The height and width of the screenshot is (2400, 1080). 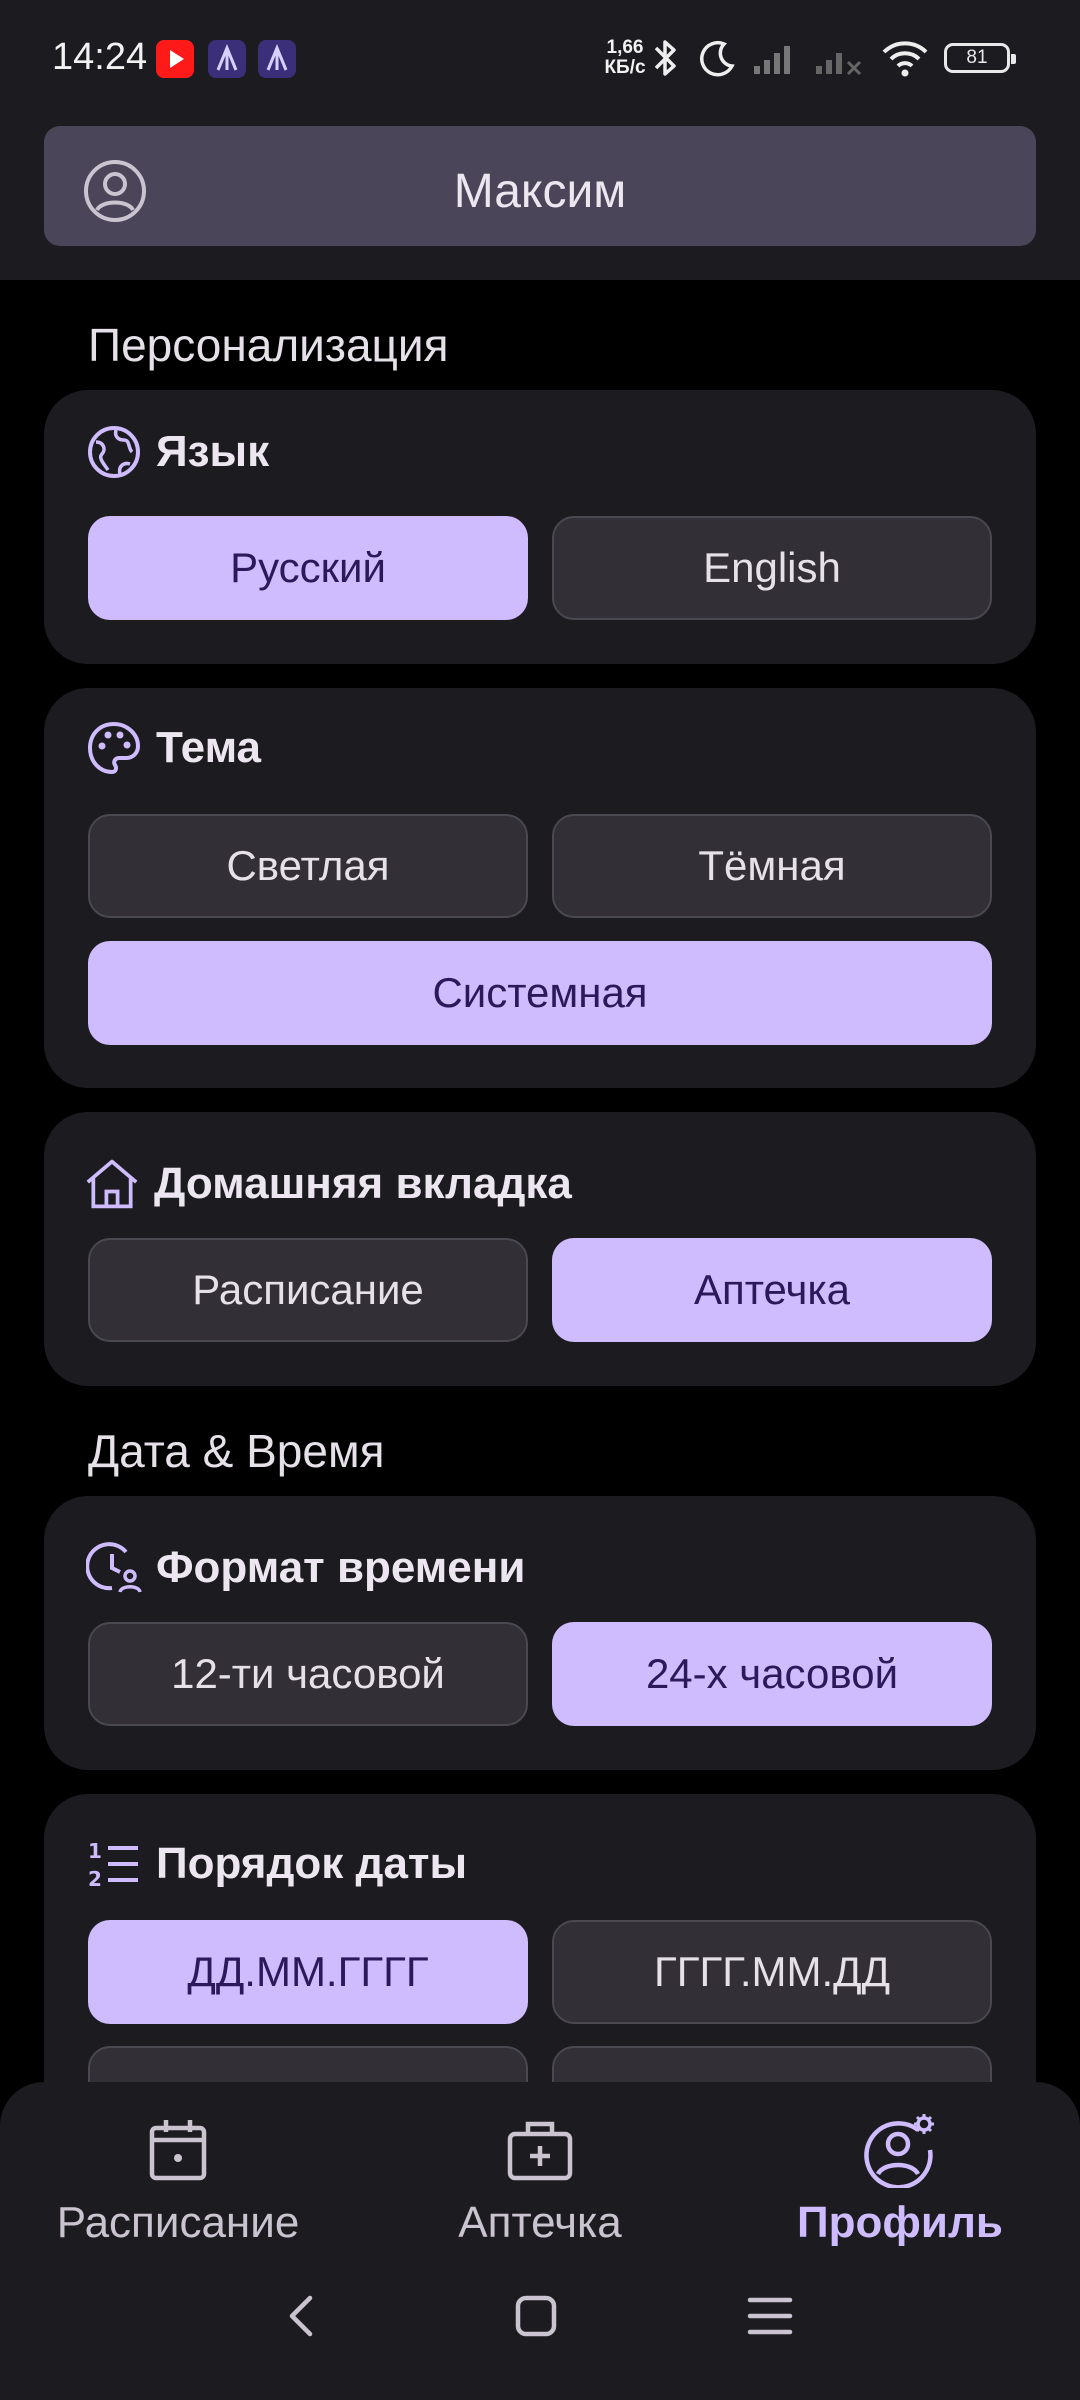 What do you see at coordinates (540, 60) in the screenshot?
I see `status-bar: 14:24 1,66 КБ/с 81` at bounding box center [540, 60].